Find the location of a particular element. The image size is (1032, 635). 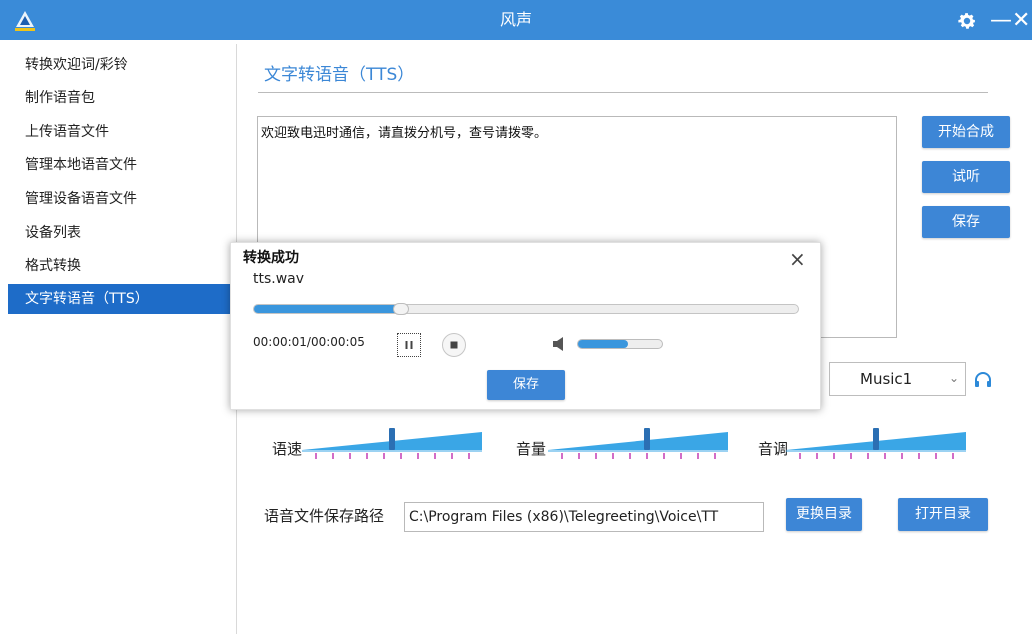

pause-button is located at coordinates (409, 345).